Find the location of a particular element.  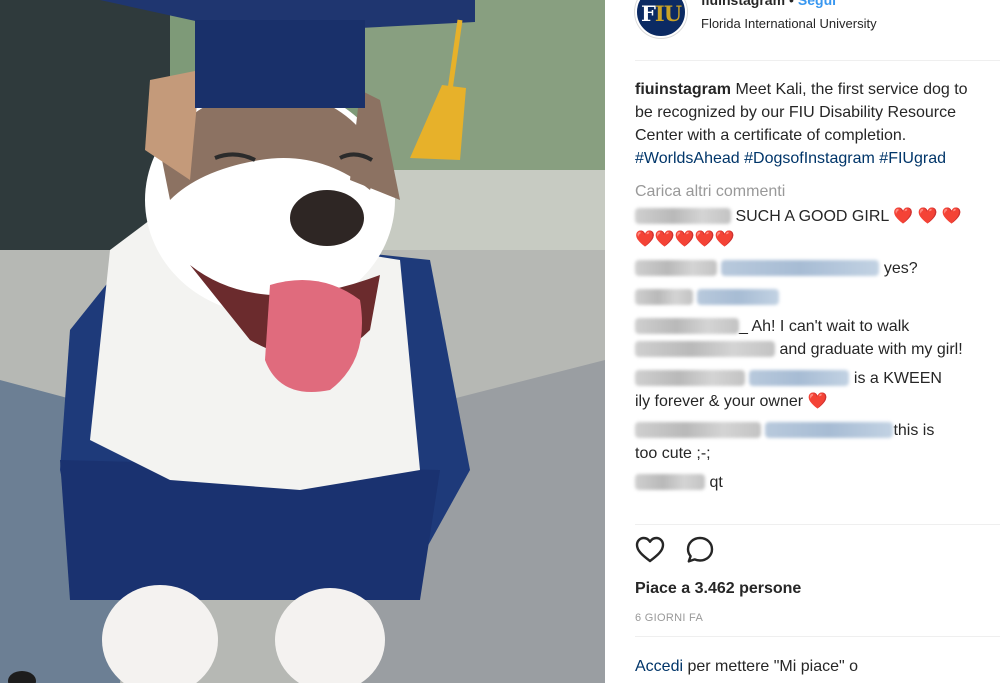

hashtag-link: #WorldsAhead is located at coordinates (687, 158).